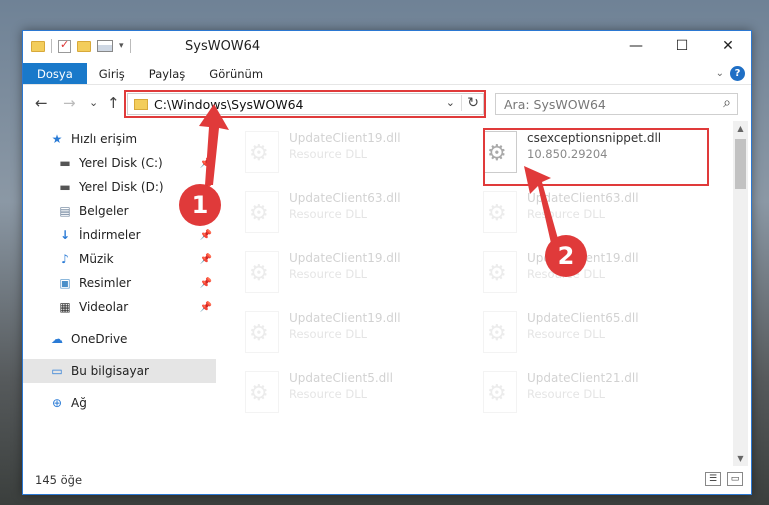 The height and width of the screenshot is (505, 769). Describe the element at coordinates (112, 73) in the screenshot. I see `tab-home: Giriş` at that location.